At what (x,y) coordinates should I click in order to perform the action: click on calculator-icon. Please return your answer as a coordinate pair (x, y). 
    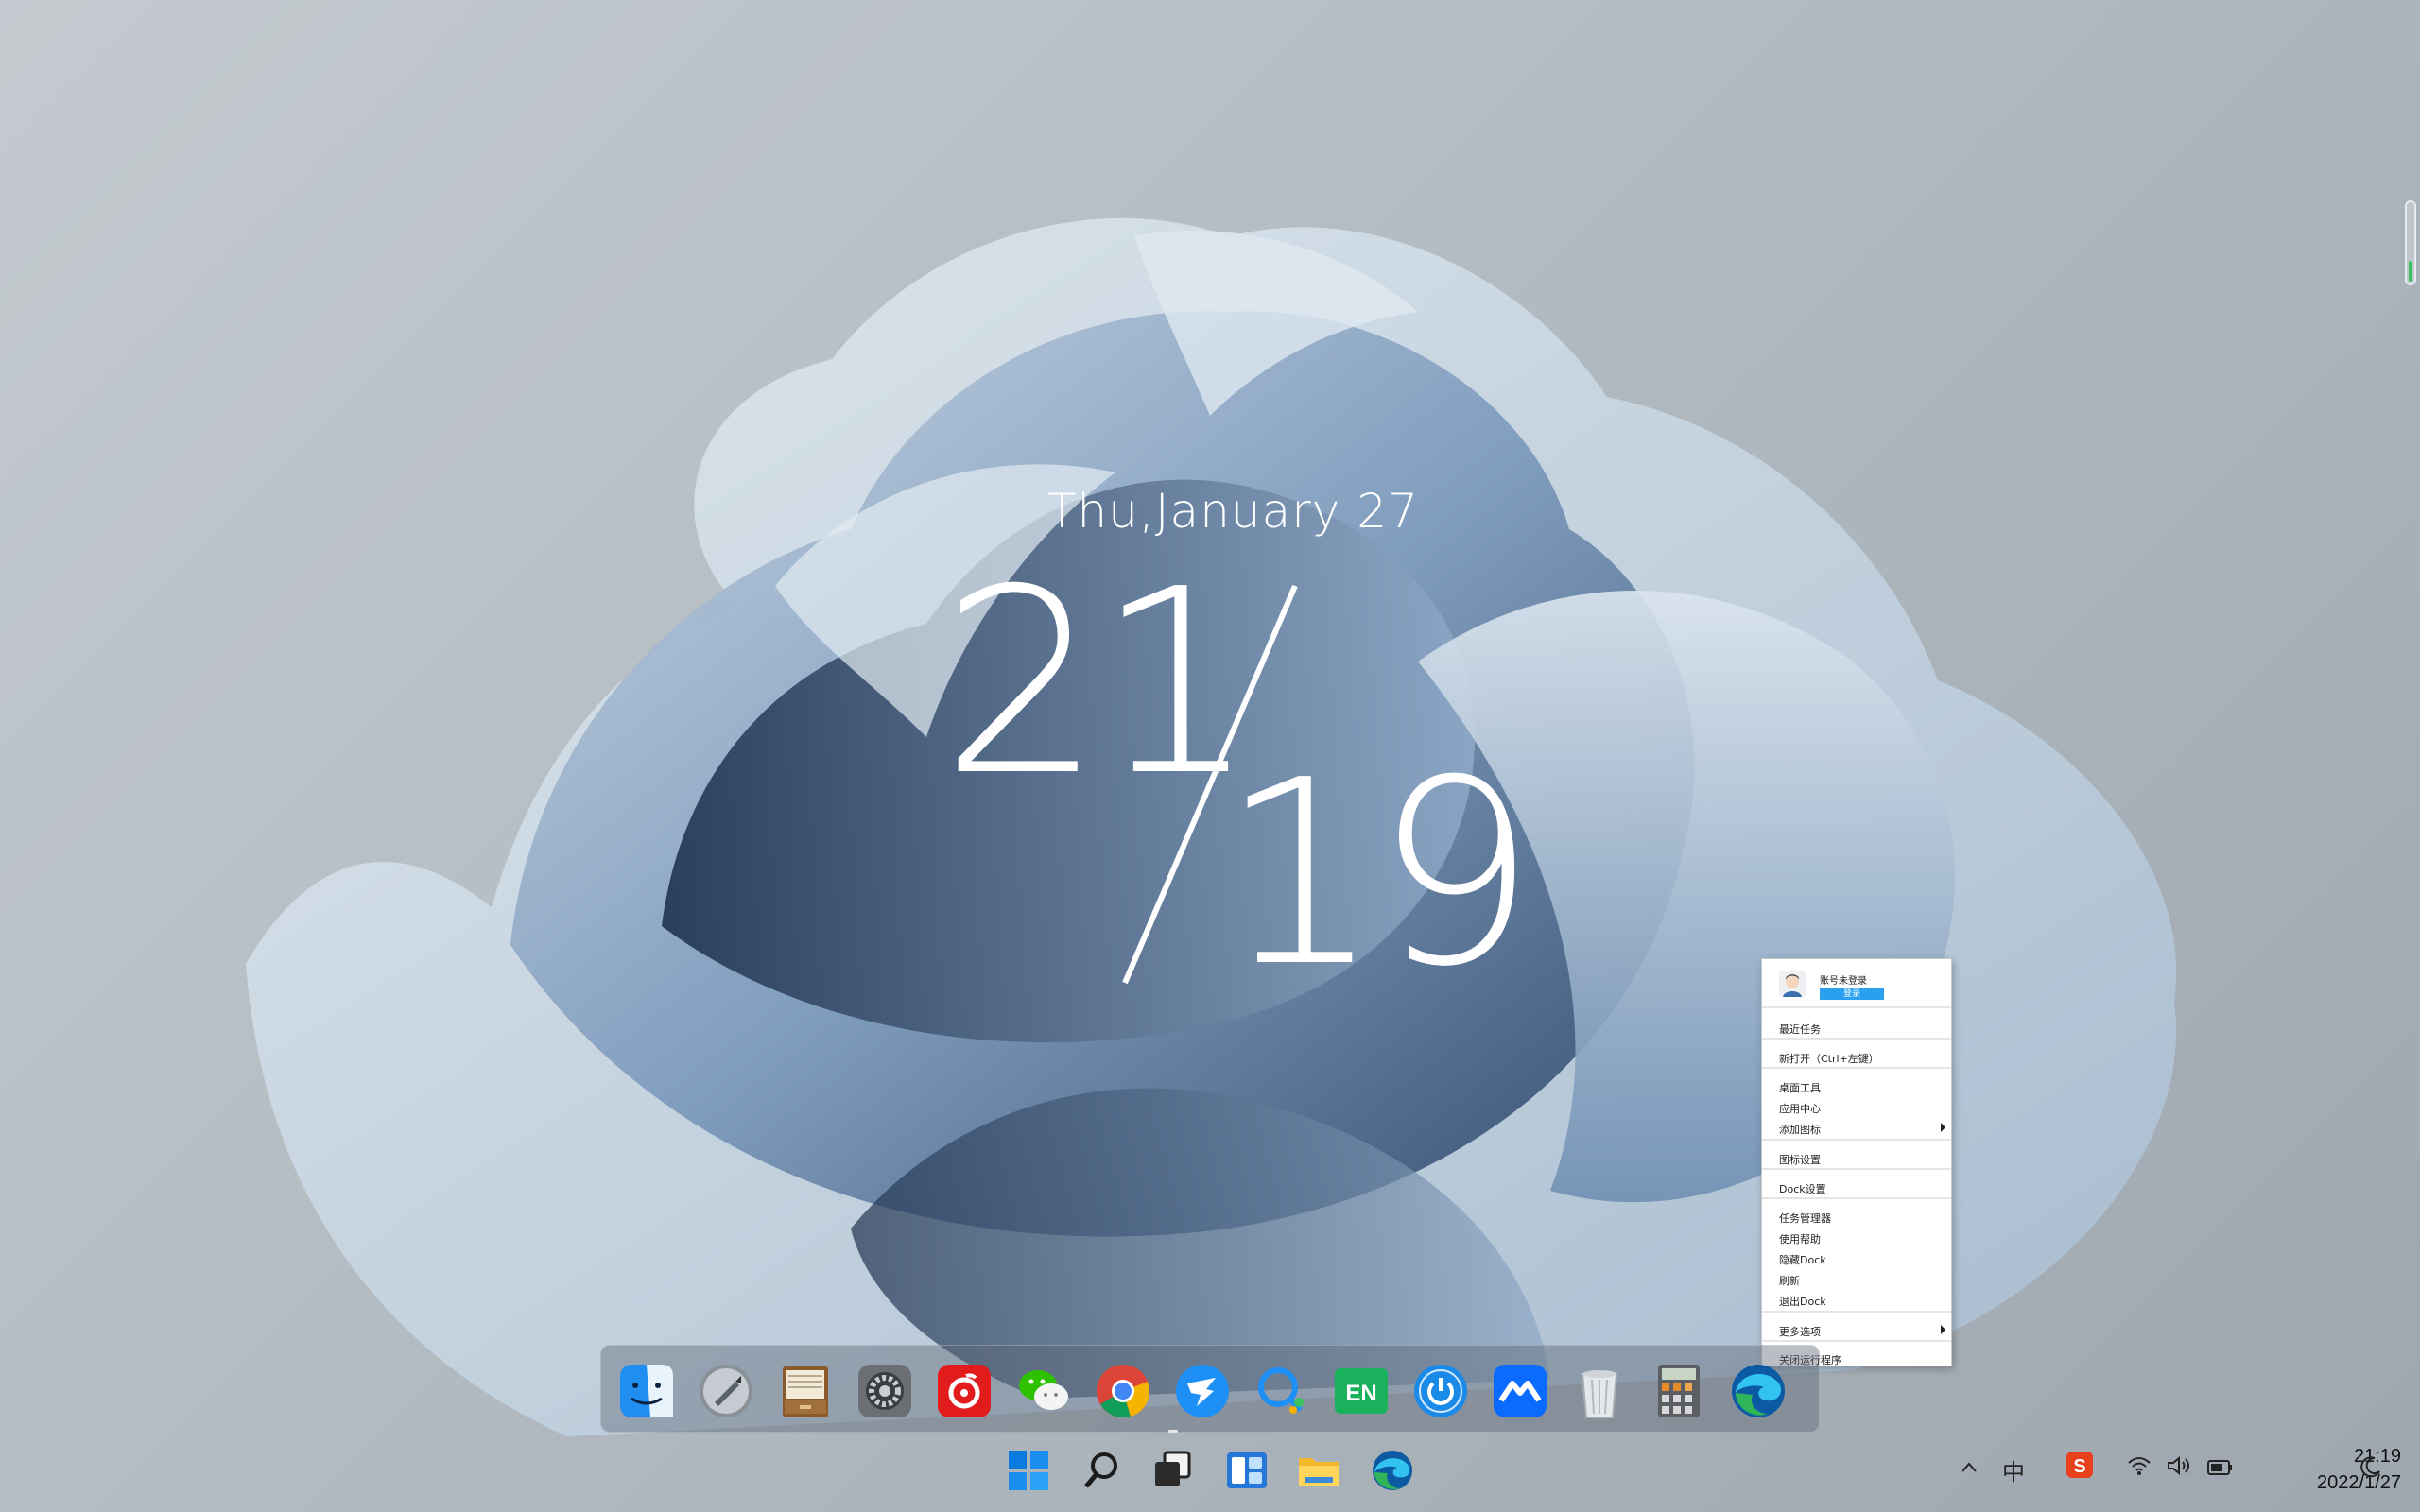
    Looking at the image, I should click on (1679, 1391).